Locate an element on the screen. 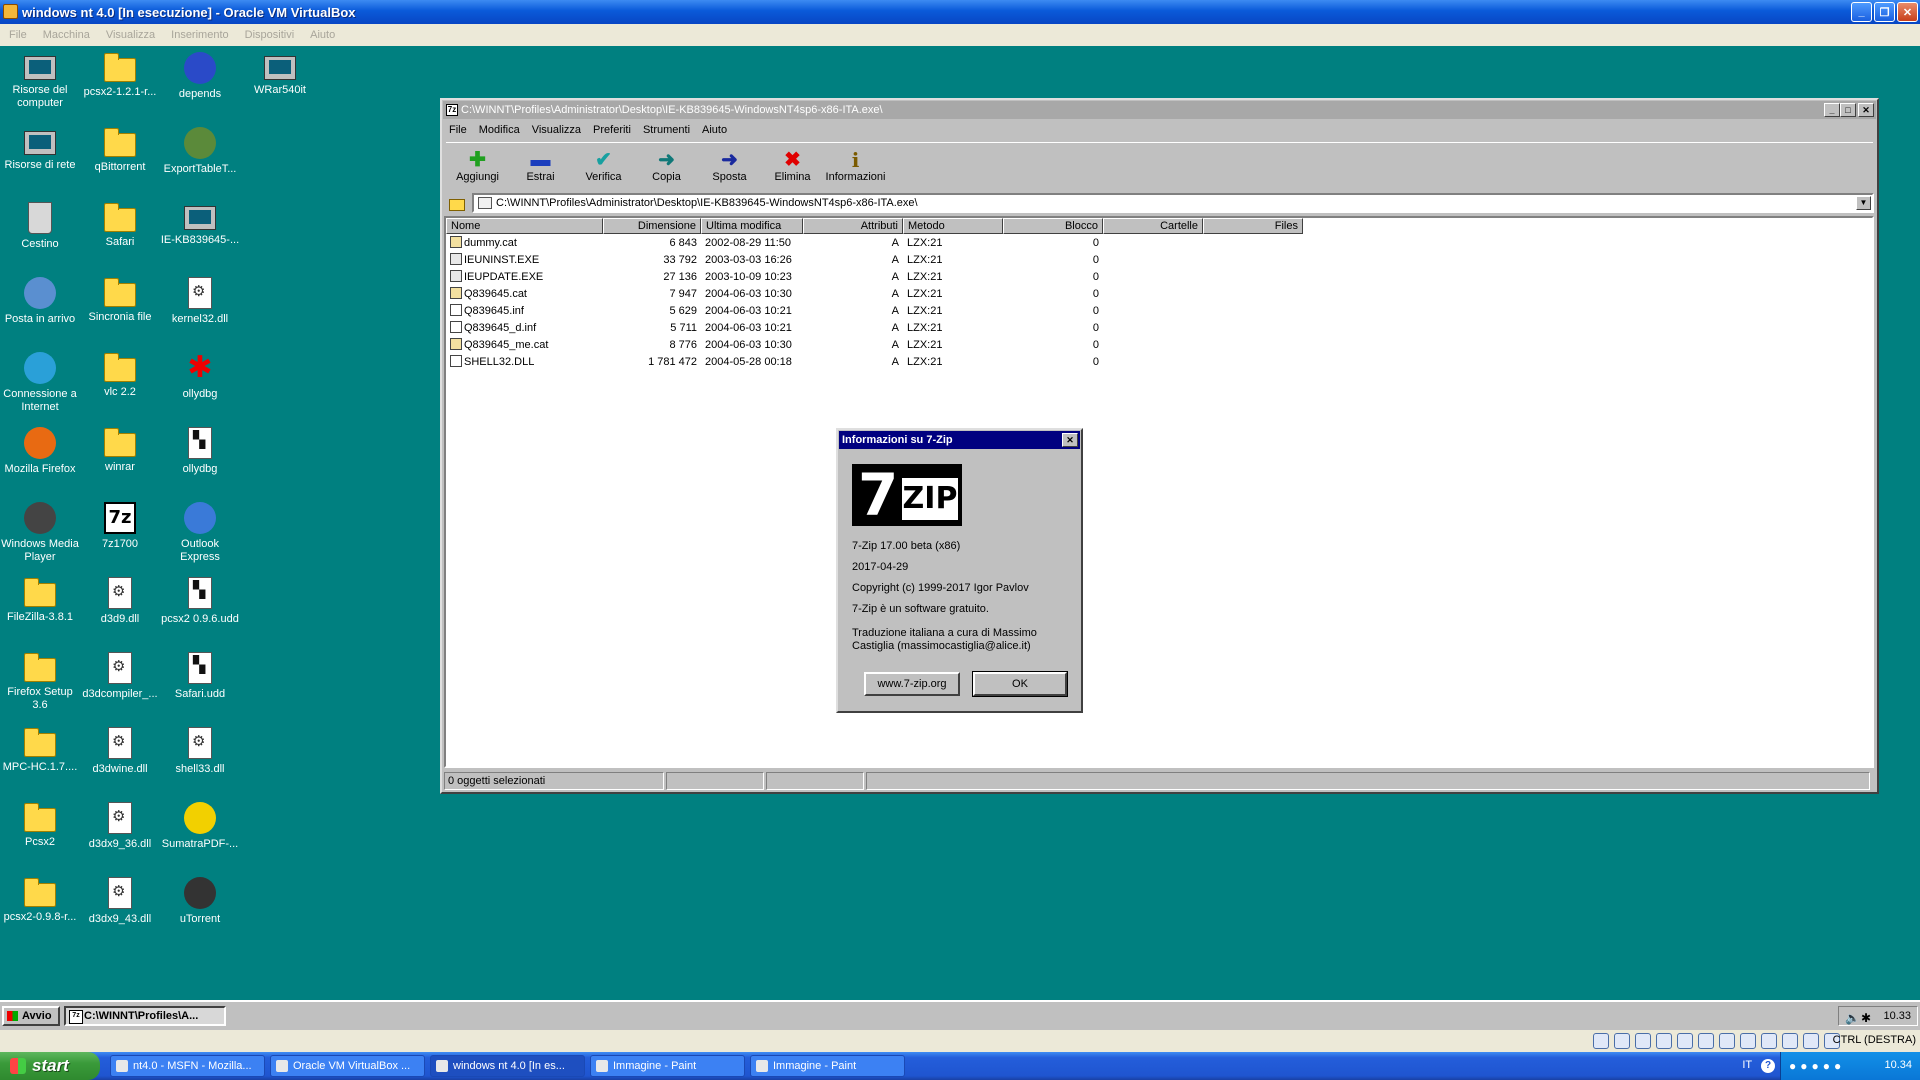 The height and width of the screenshot is (1080, 1920). about-close-button: ✕ is located at coordinates (1070, 440).